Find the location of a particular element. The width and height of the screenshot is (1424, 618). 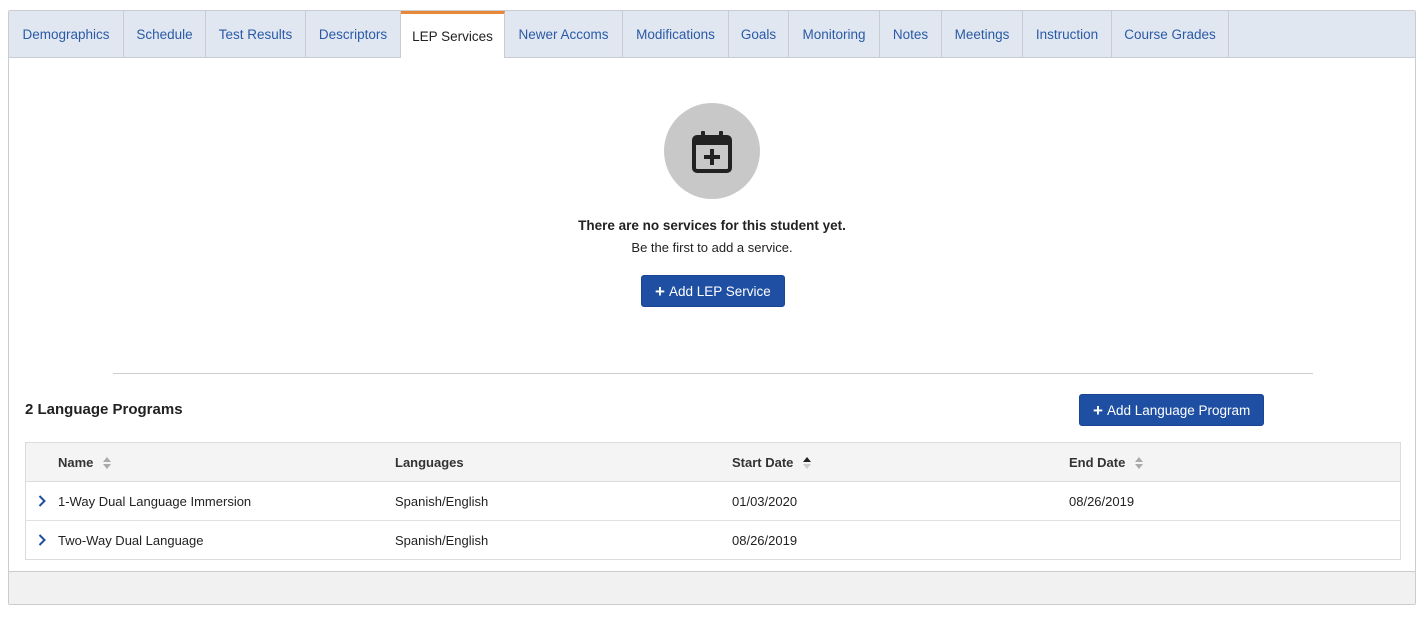

column-header-languages: Languages is located at coordinates (563, 462).